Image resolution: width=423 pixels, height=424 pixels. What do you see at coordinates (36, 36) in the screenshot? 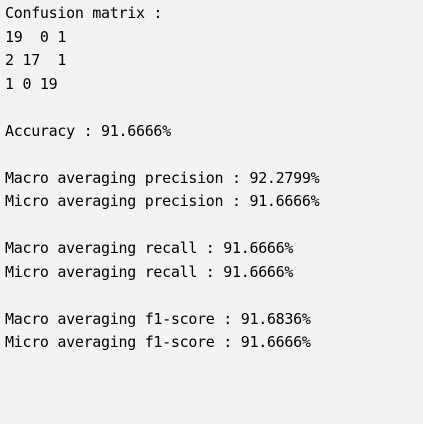
I see `matrix-row-1: 19 0 1` at bounding box center [36, 36].